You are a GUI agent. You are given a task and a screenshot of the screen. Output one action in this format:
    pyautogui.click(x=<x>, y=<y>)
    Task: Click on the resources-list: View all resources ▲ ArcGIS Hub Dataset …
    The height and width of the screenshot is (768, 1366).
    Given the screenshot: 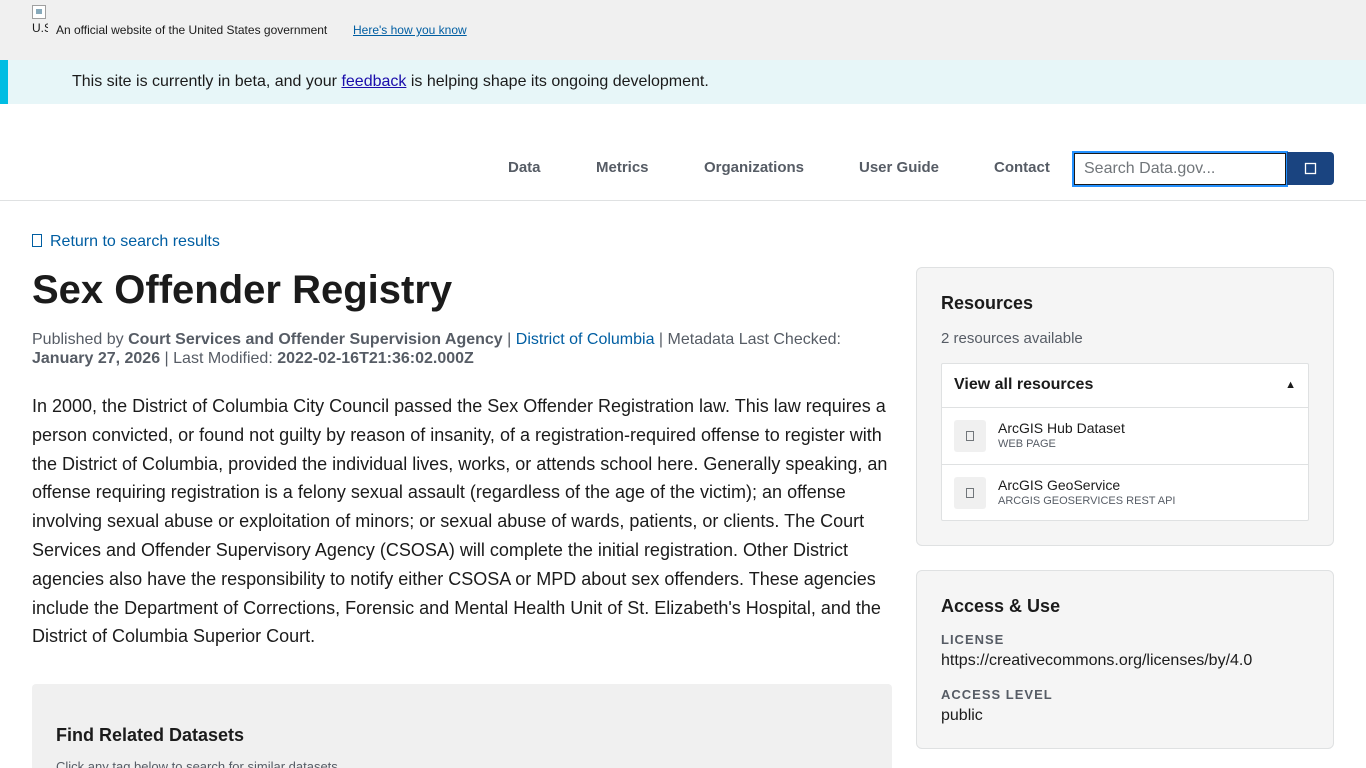 What is the action you would take?
    pyautogui.click(x=1125, y=442)
    